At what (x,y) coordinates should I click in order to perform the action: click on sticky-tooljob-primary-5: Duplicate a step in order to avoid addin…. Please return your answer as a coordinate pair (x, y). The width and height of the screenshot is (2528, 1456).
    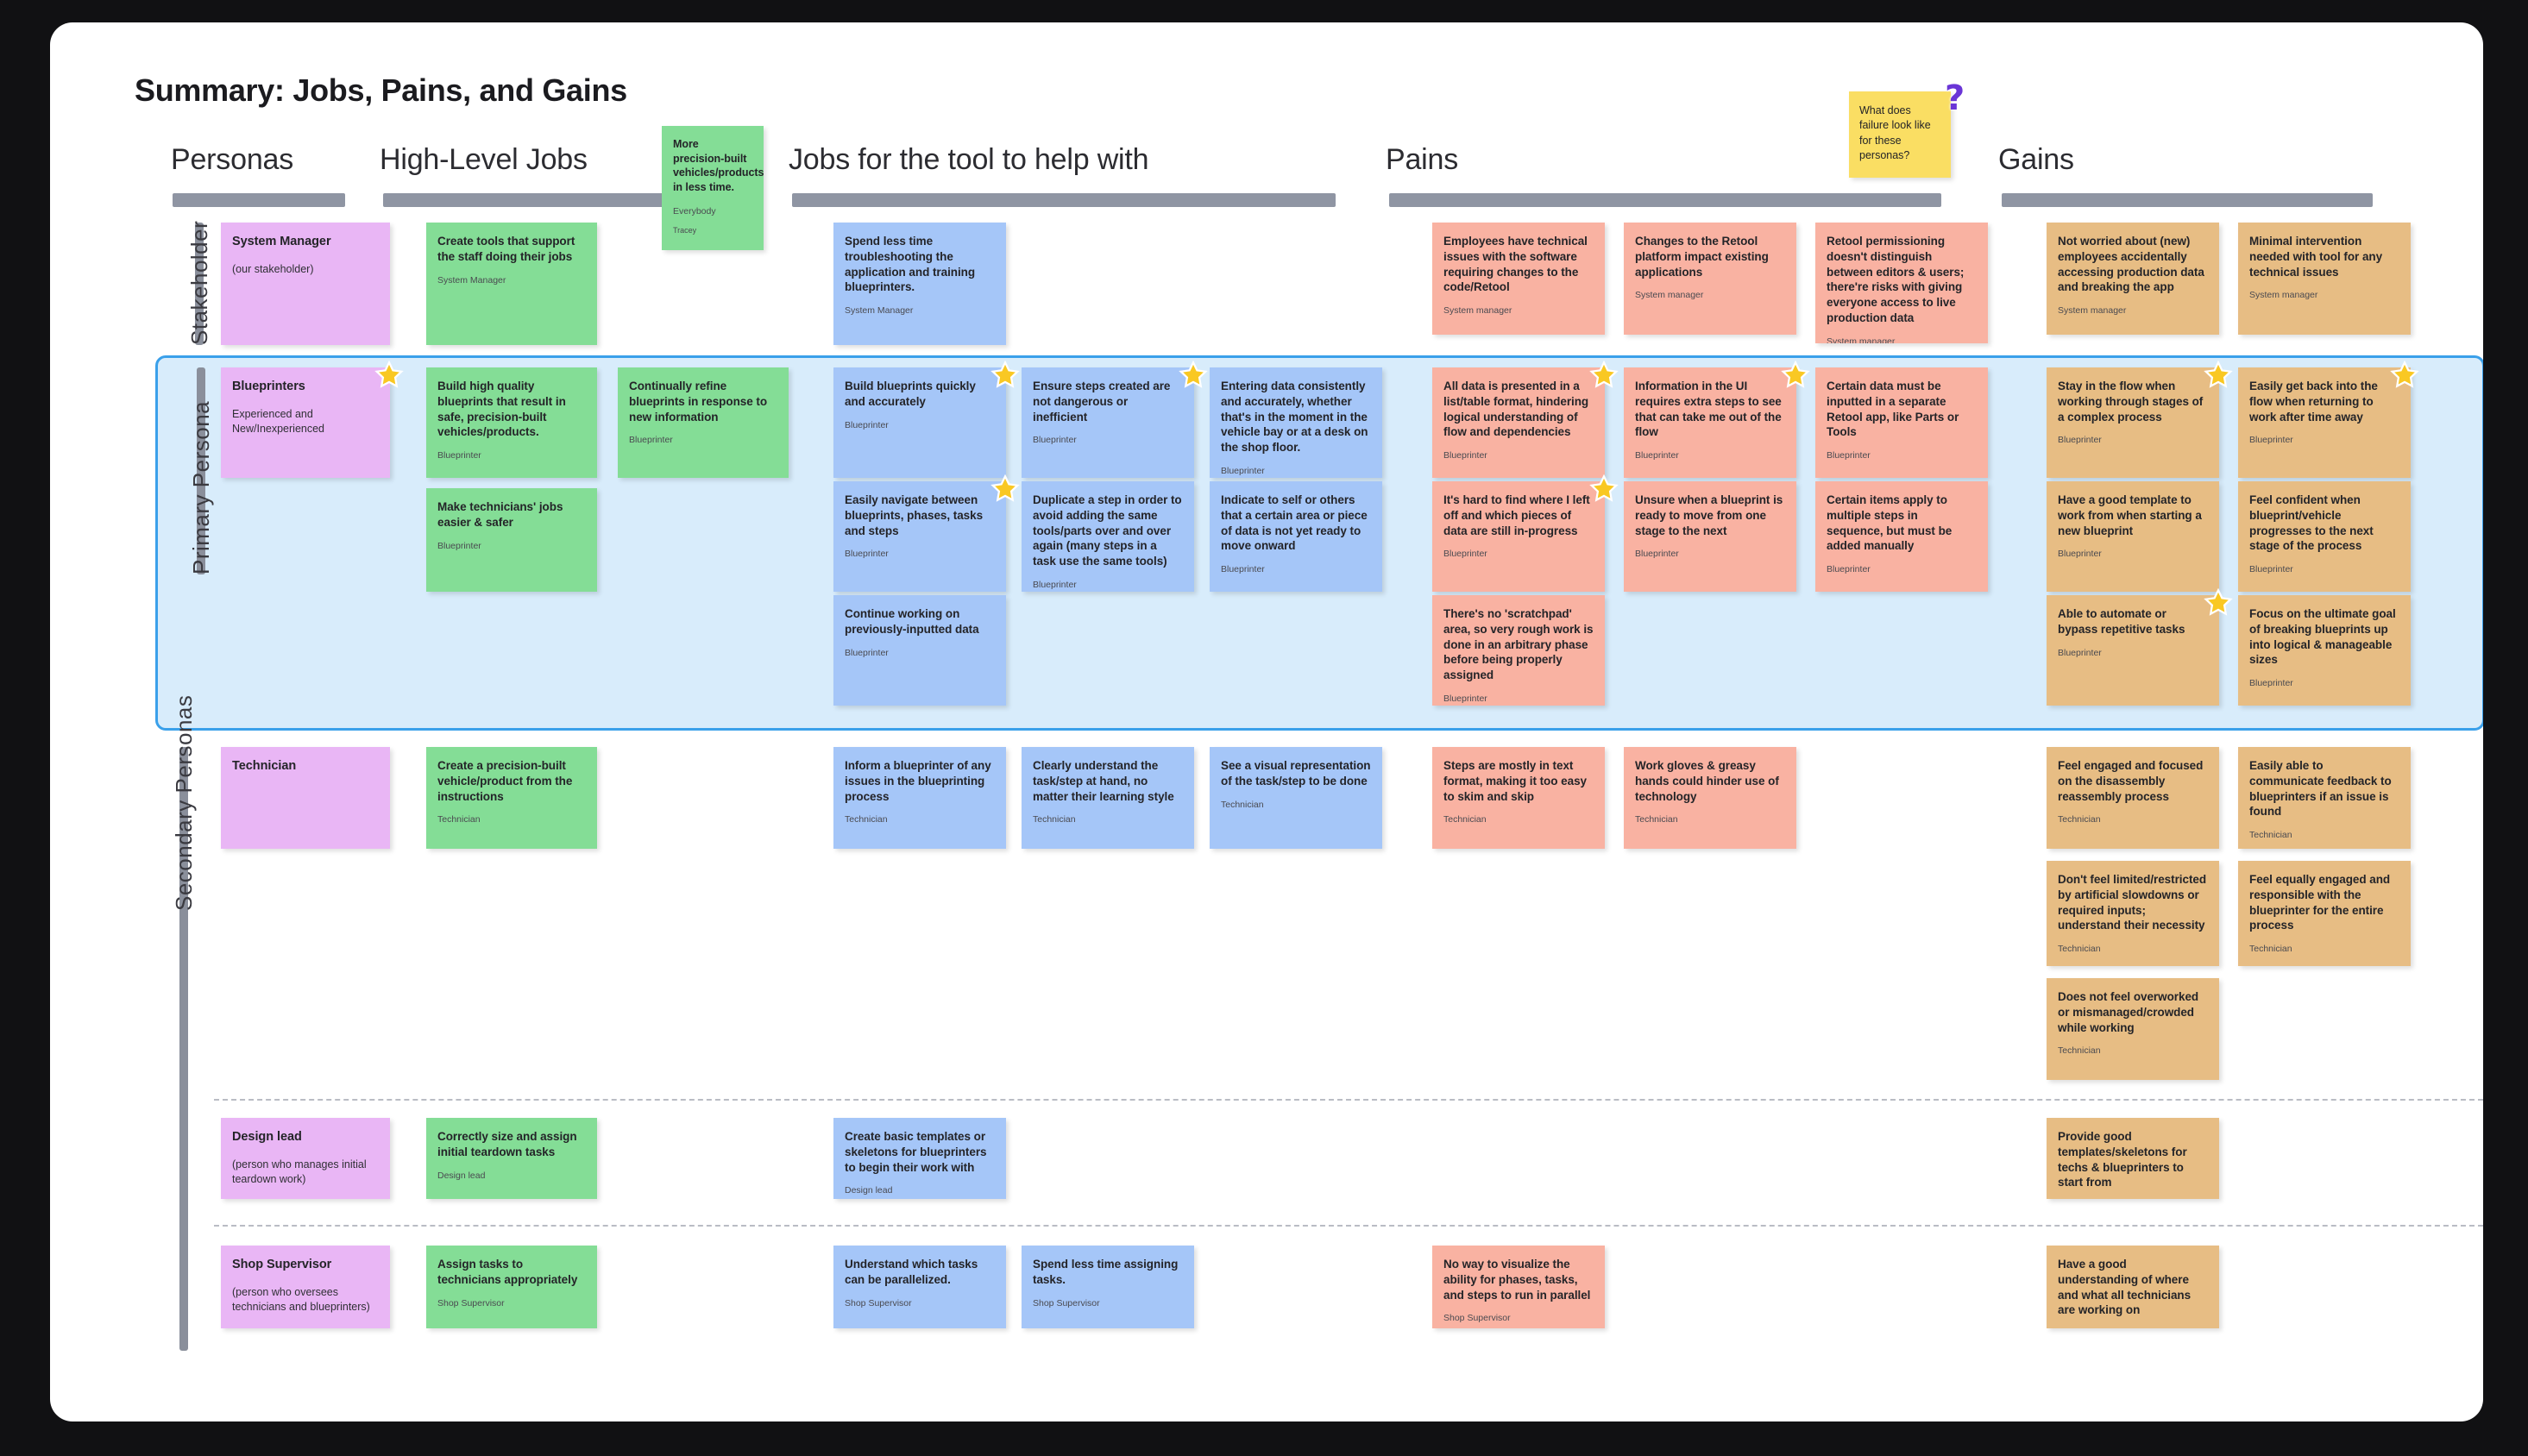
    Looking at the image, I should click on (1108, 537).